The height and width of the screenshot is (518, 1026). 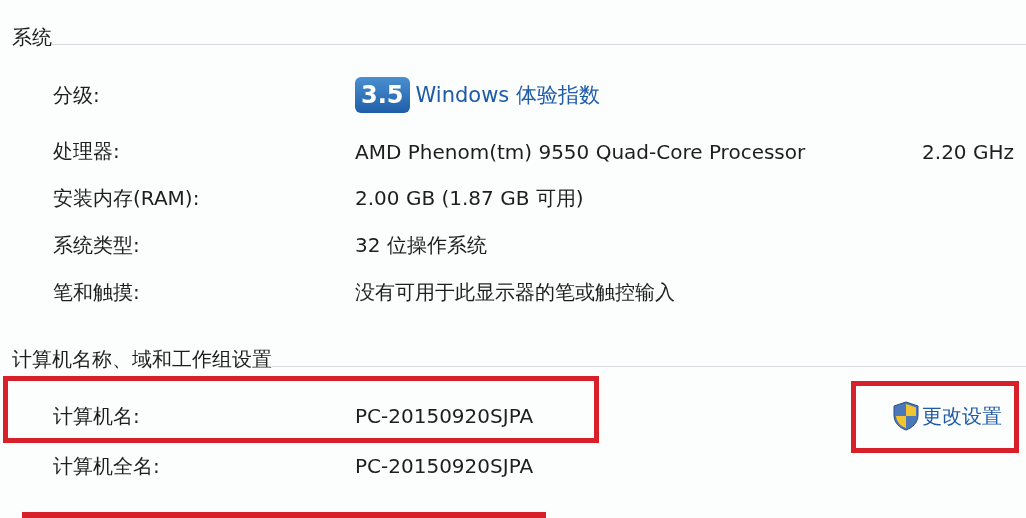 I want to click on section-heading: 计算机名称、域和工作组设置, so click(x=142, y=359).